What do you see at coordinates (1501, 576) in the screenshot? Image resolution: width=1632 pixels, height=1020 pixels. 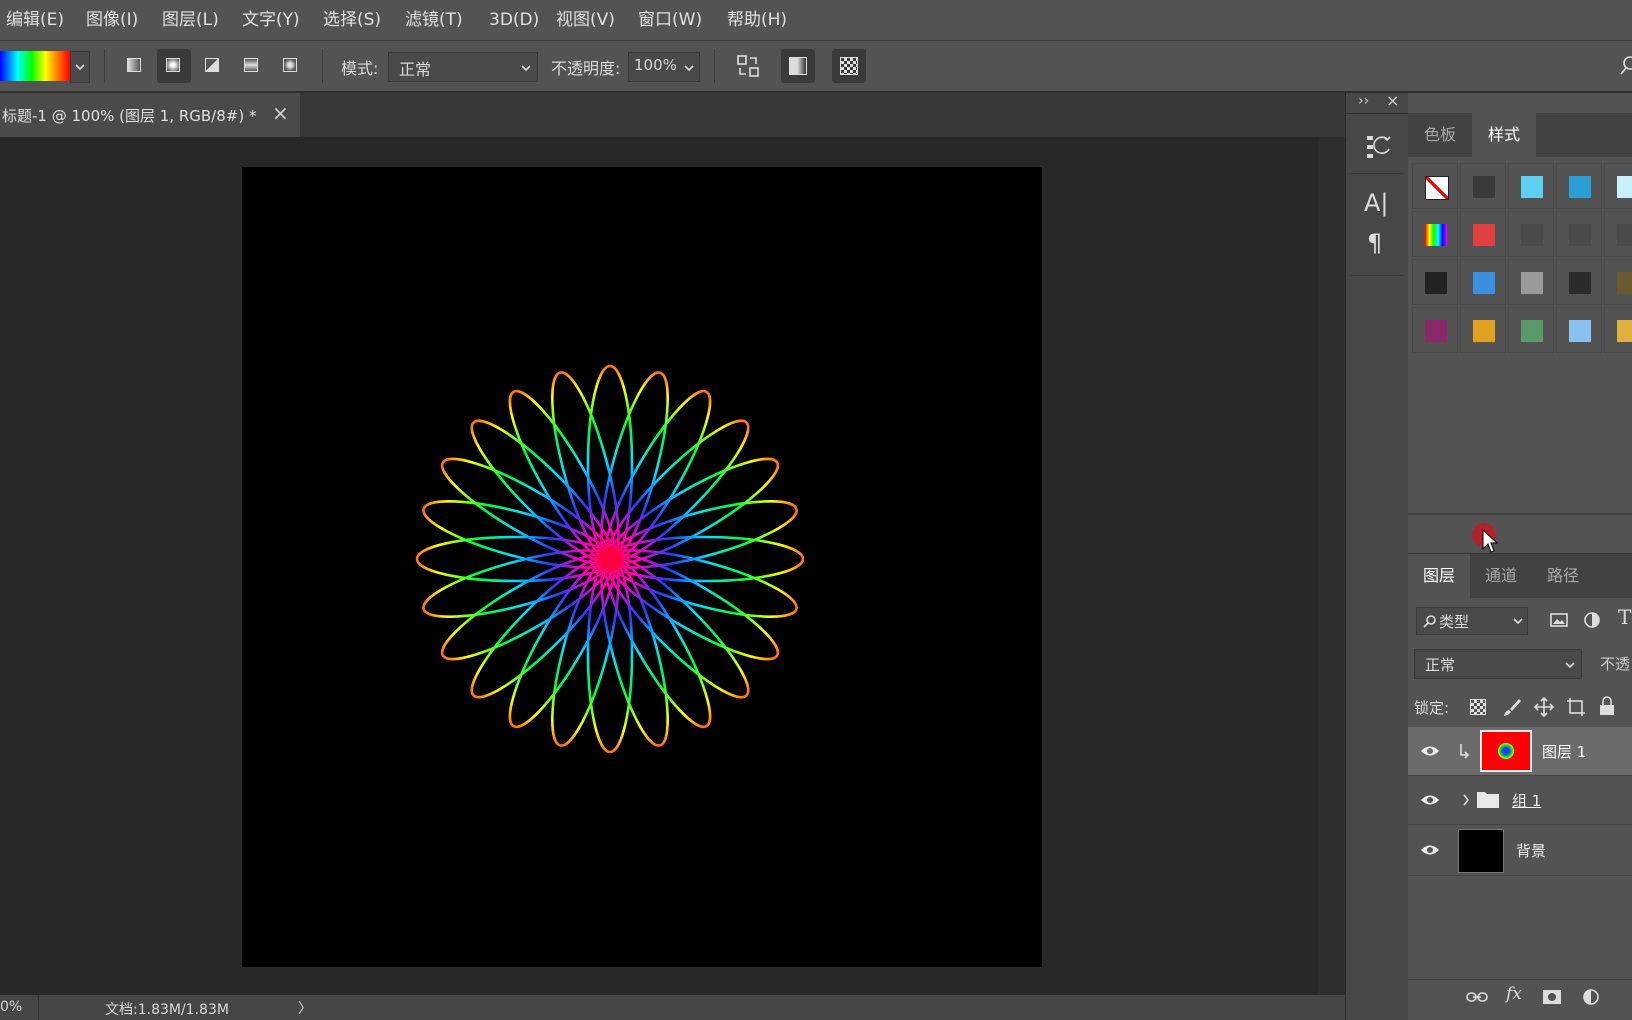 I see `tab-channels: 通道` at bounding box center [1501, 576].